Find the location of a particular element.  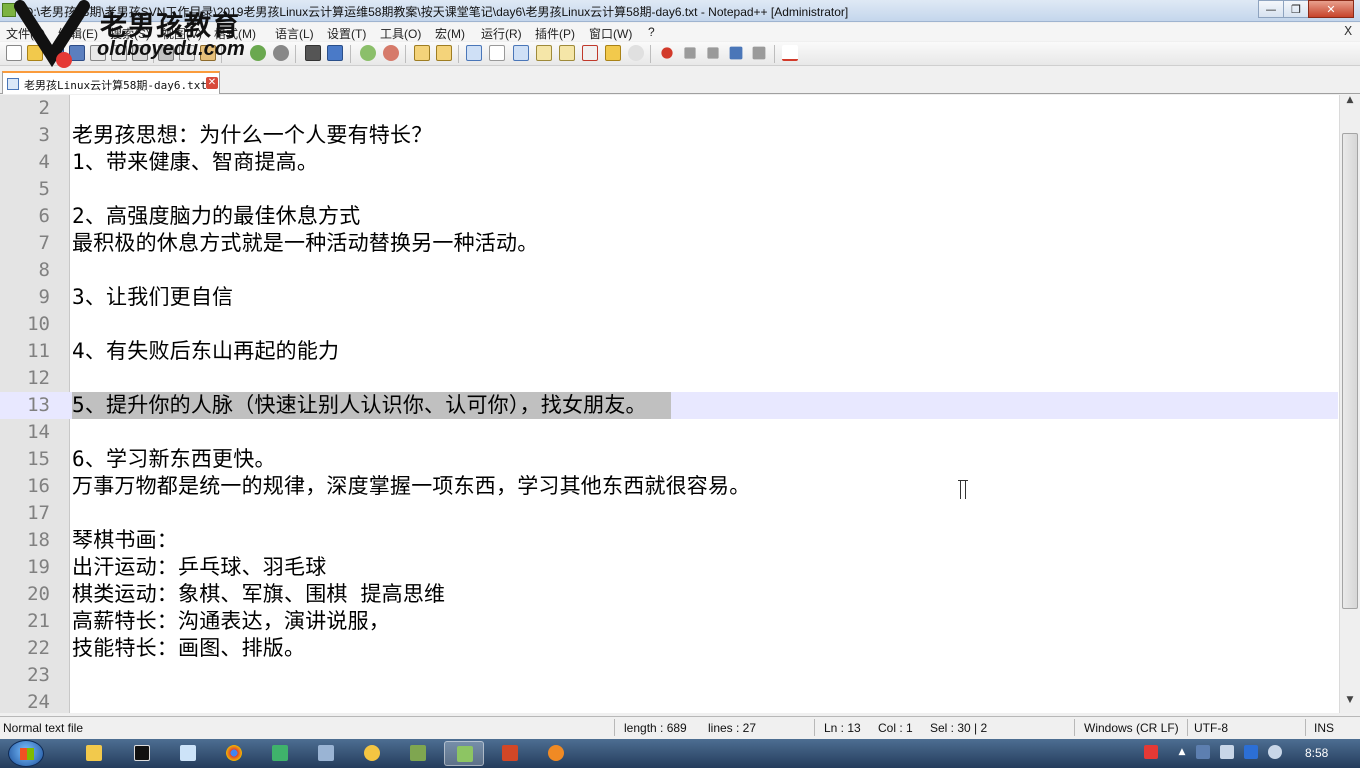

tab-day6: 老男孩Linux云计算58期-day6.txt ✕ is located at coordinates (111, 82).